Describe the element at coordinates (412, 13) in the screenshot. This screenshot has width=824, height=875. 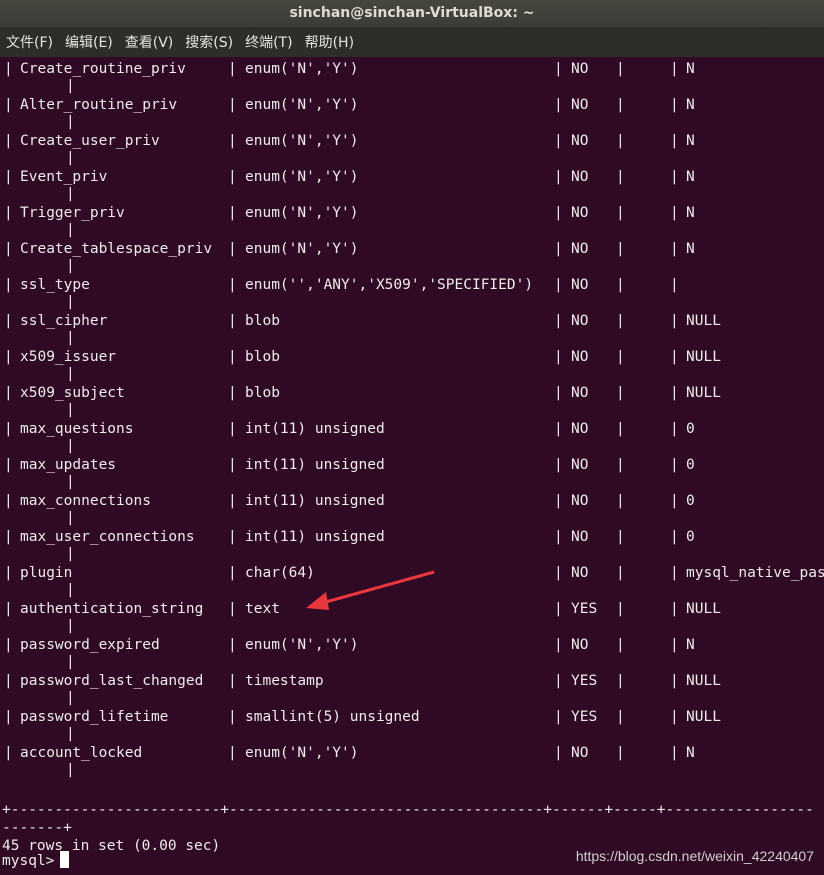
I see `window-title: sinchan@sinchan-VirtualBox: ~` at that location.